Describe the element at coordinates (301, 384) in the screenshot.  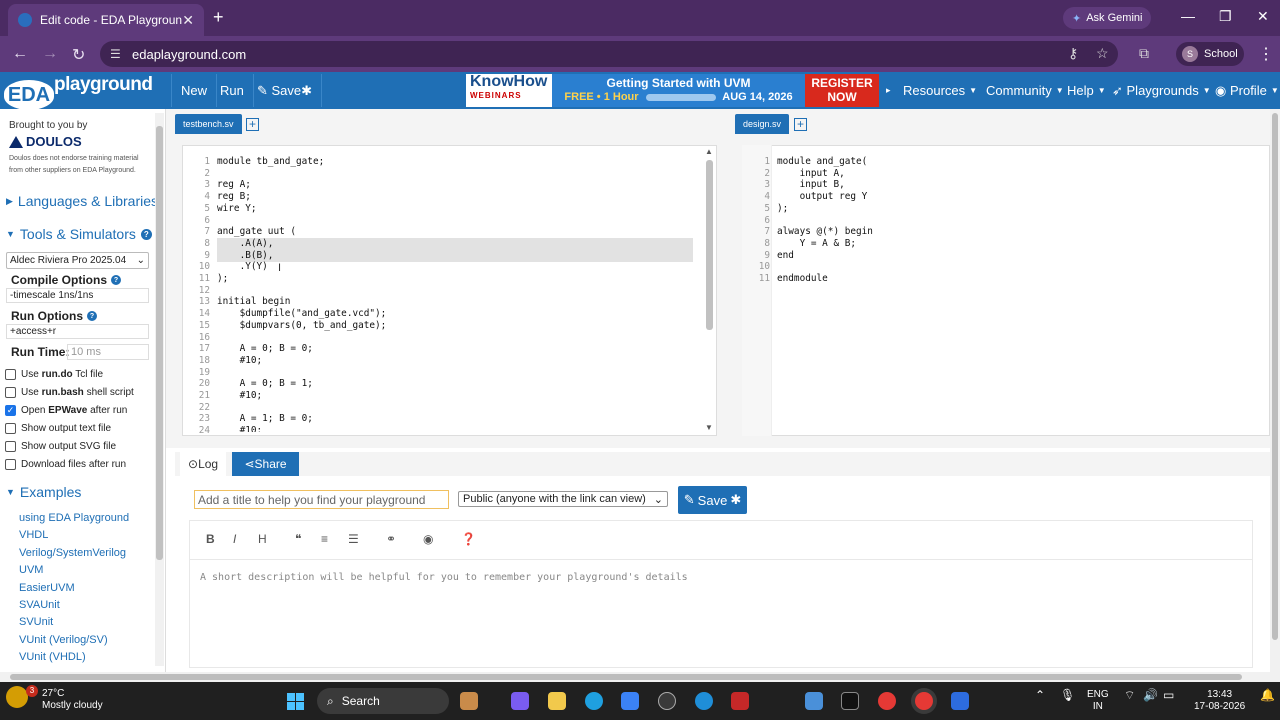
I see `code-line: A = 0; B = 1;` at that location.